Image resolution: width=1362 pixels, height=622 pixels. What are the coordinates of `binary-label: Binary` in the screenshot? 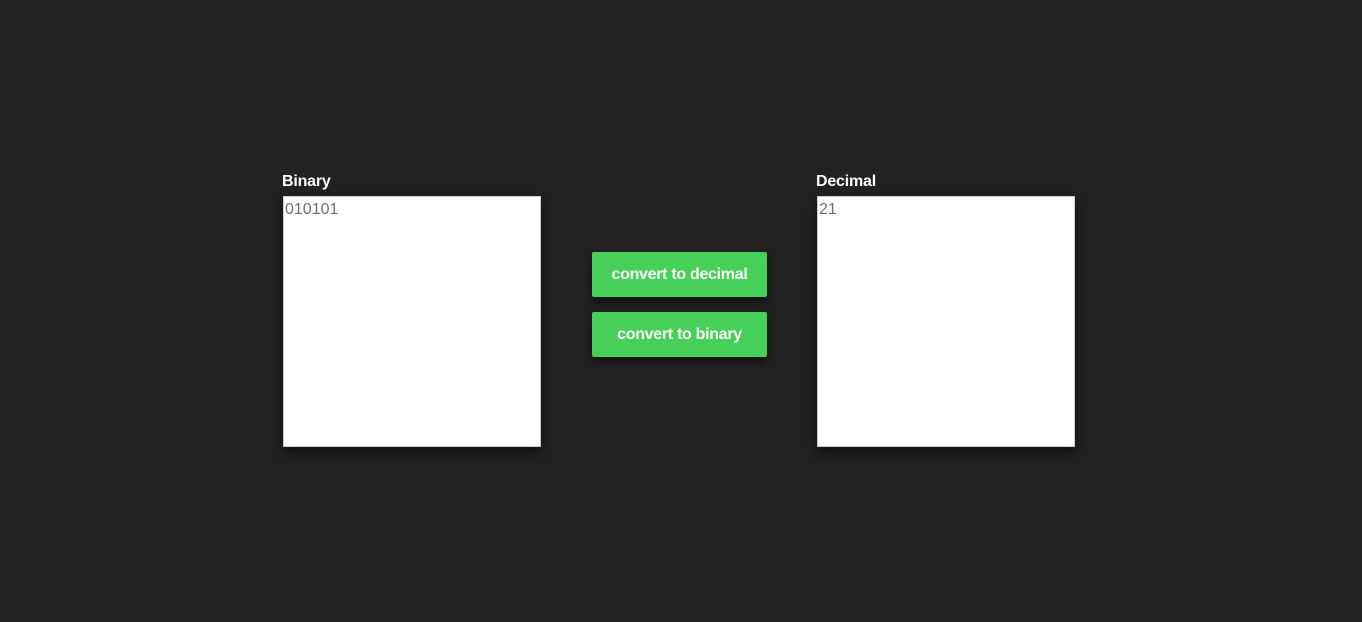 It's located at (306, 181).